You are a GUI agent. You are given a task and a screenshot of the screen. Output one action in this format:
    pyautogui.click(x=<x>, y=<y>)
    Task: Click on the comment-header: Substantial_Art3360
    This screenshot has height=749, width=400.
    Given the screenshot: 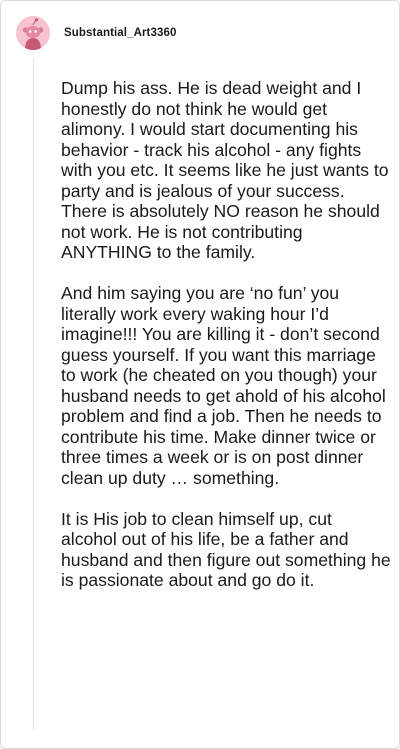 What is the action you would take?
    pyautogui.click(x=96, y=33)
    